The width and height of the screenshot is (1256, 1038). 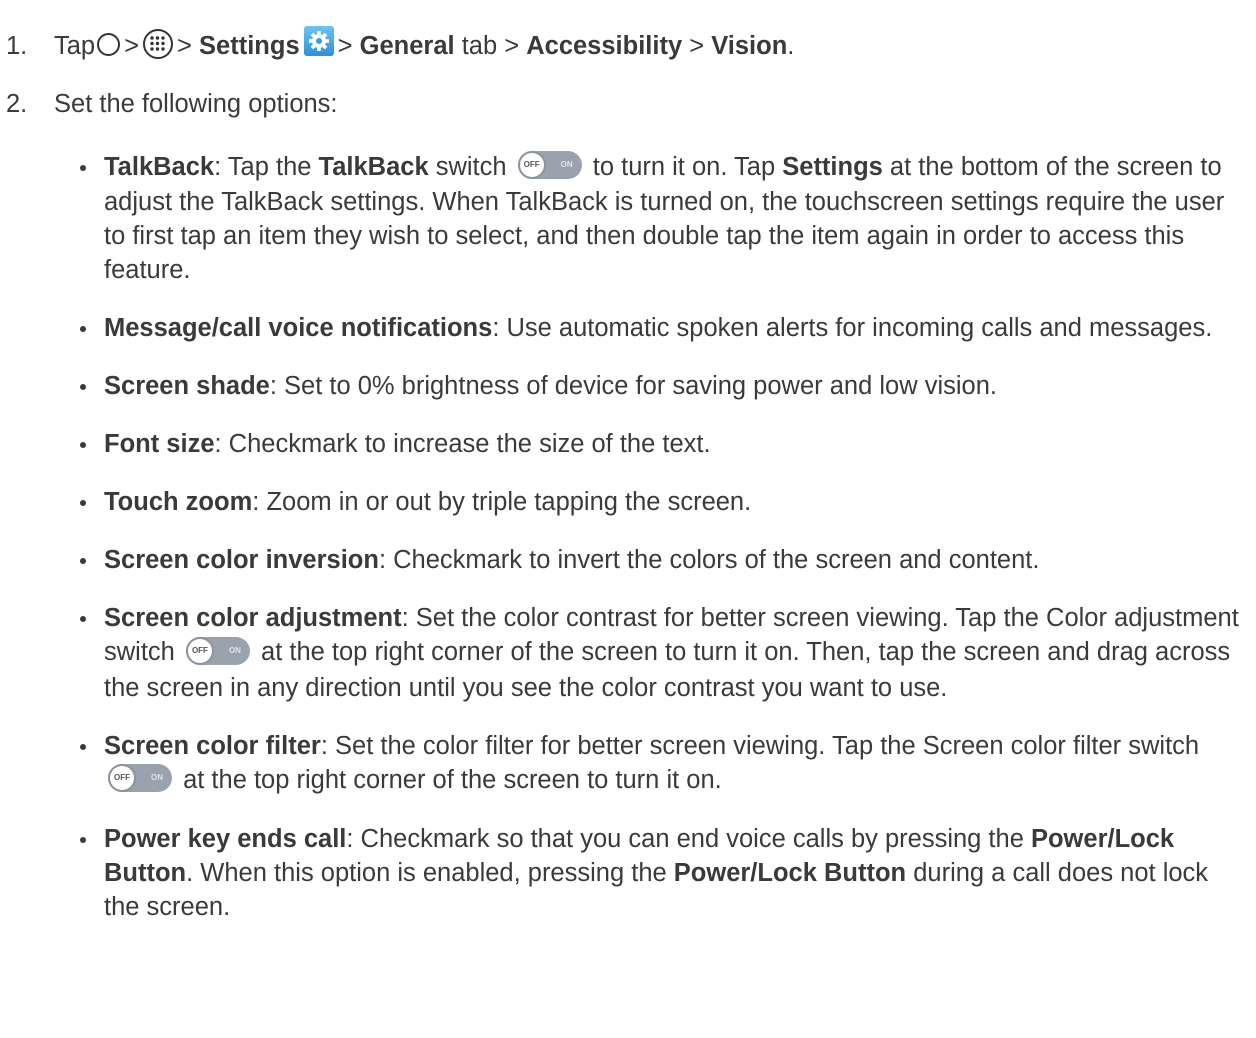 I want to click on step-number: 2., so click(x=17, y=104).